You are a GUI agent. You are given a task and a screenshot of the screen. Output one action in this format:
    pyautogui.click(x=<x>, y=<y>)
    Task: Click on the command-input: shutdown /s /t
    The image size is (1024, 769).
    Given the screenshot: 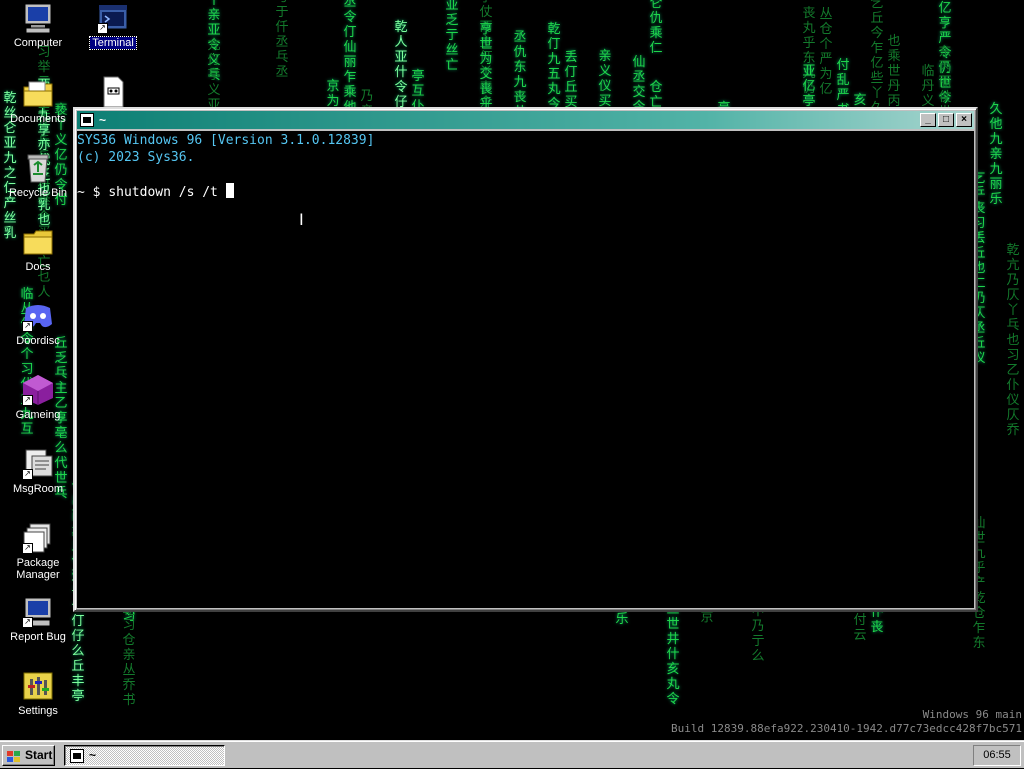 What is the action you would take?
    pyautogui.click(x=163, y=192)
    